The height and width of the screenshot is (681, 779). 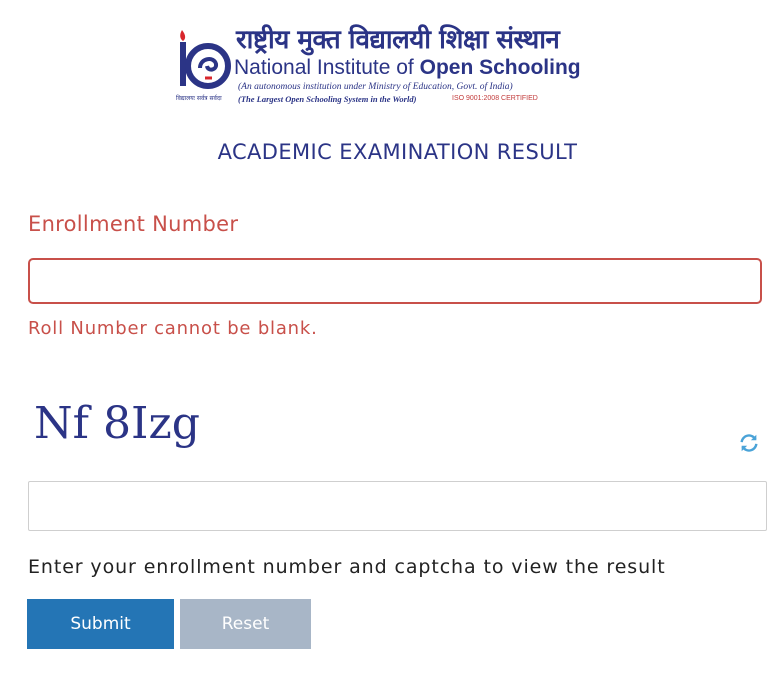 I want to click on enrollment-error-message: Roll Number cannot be blank., so click(x=173, y=328).